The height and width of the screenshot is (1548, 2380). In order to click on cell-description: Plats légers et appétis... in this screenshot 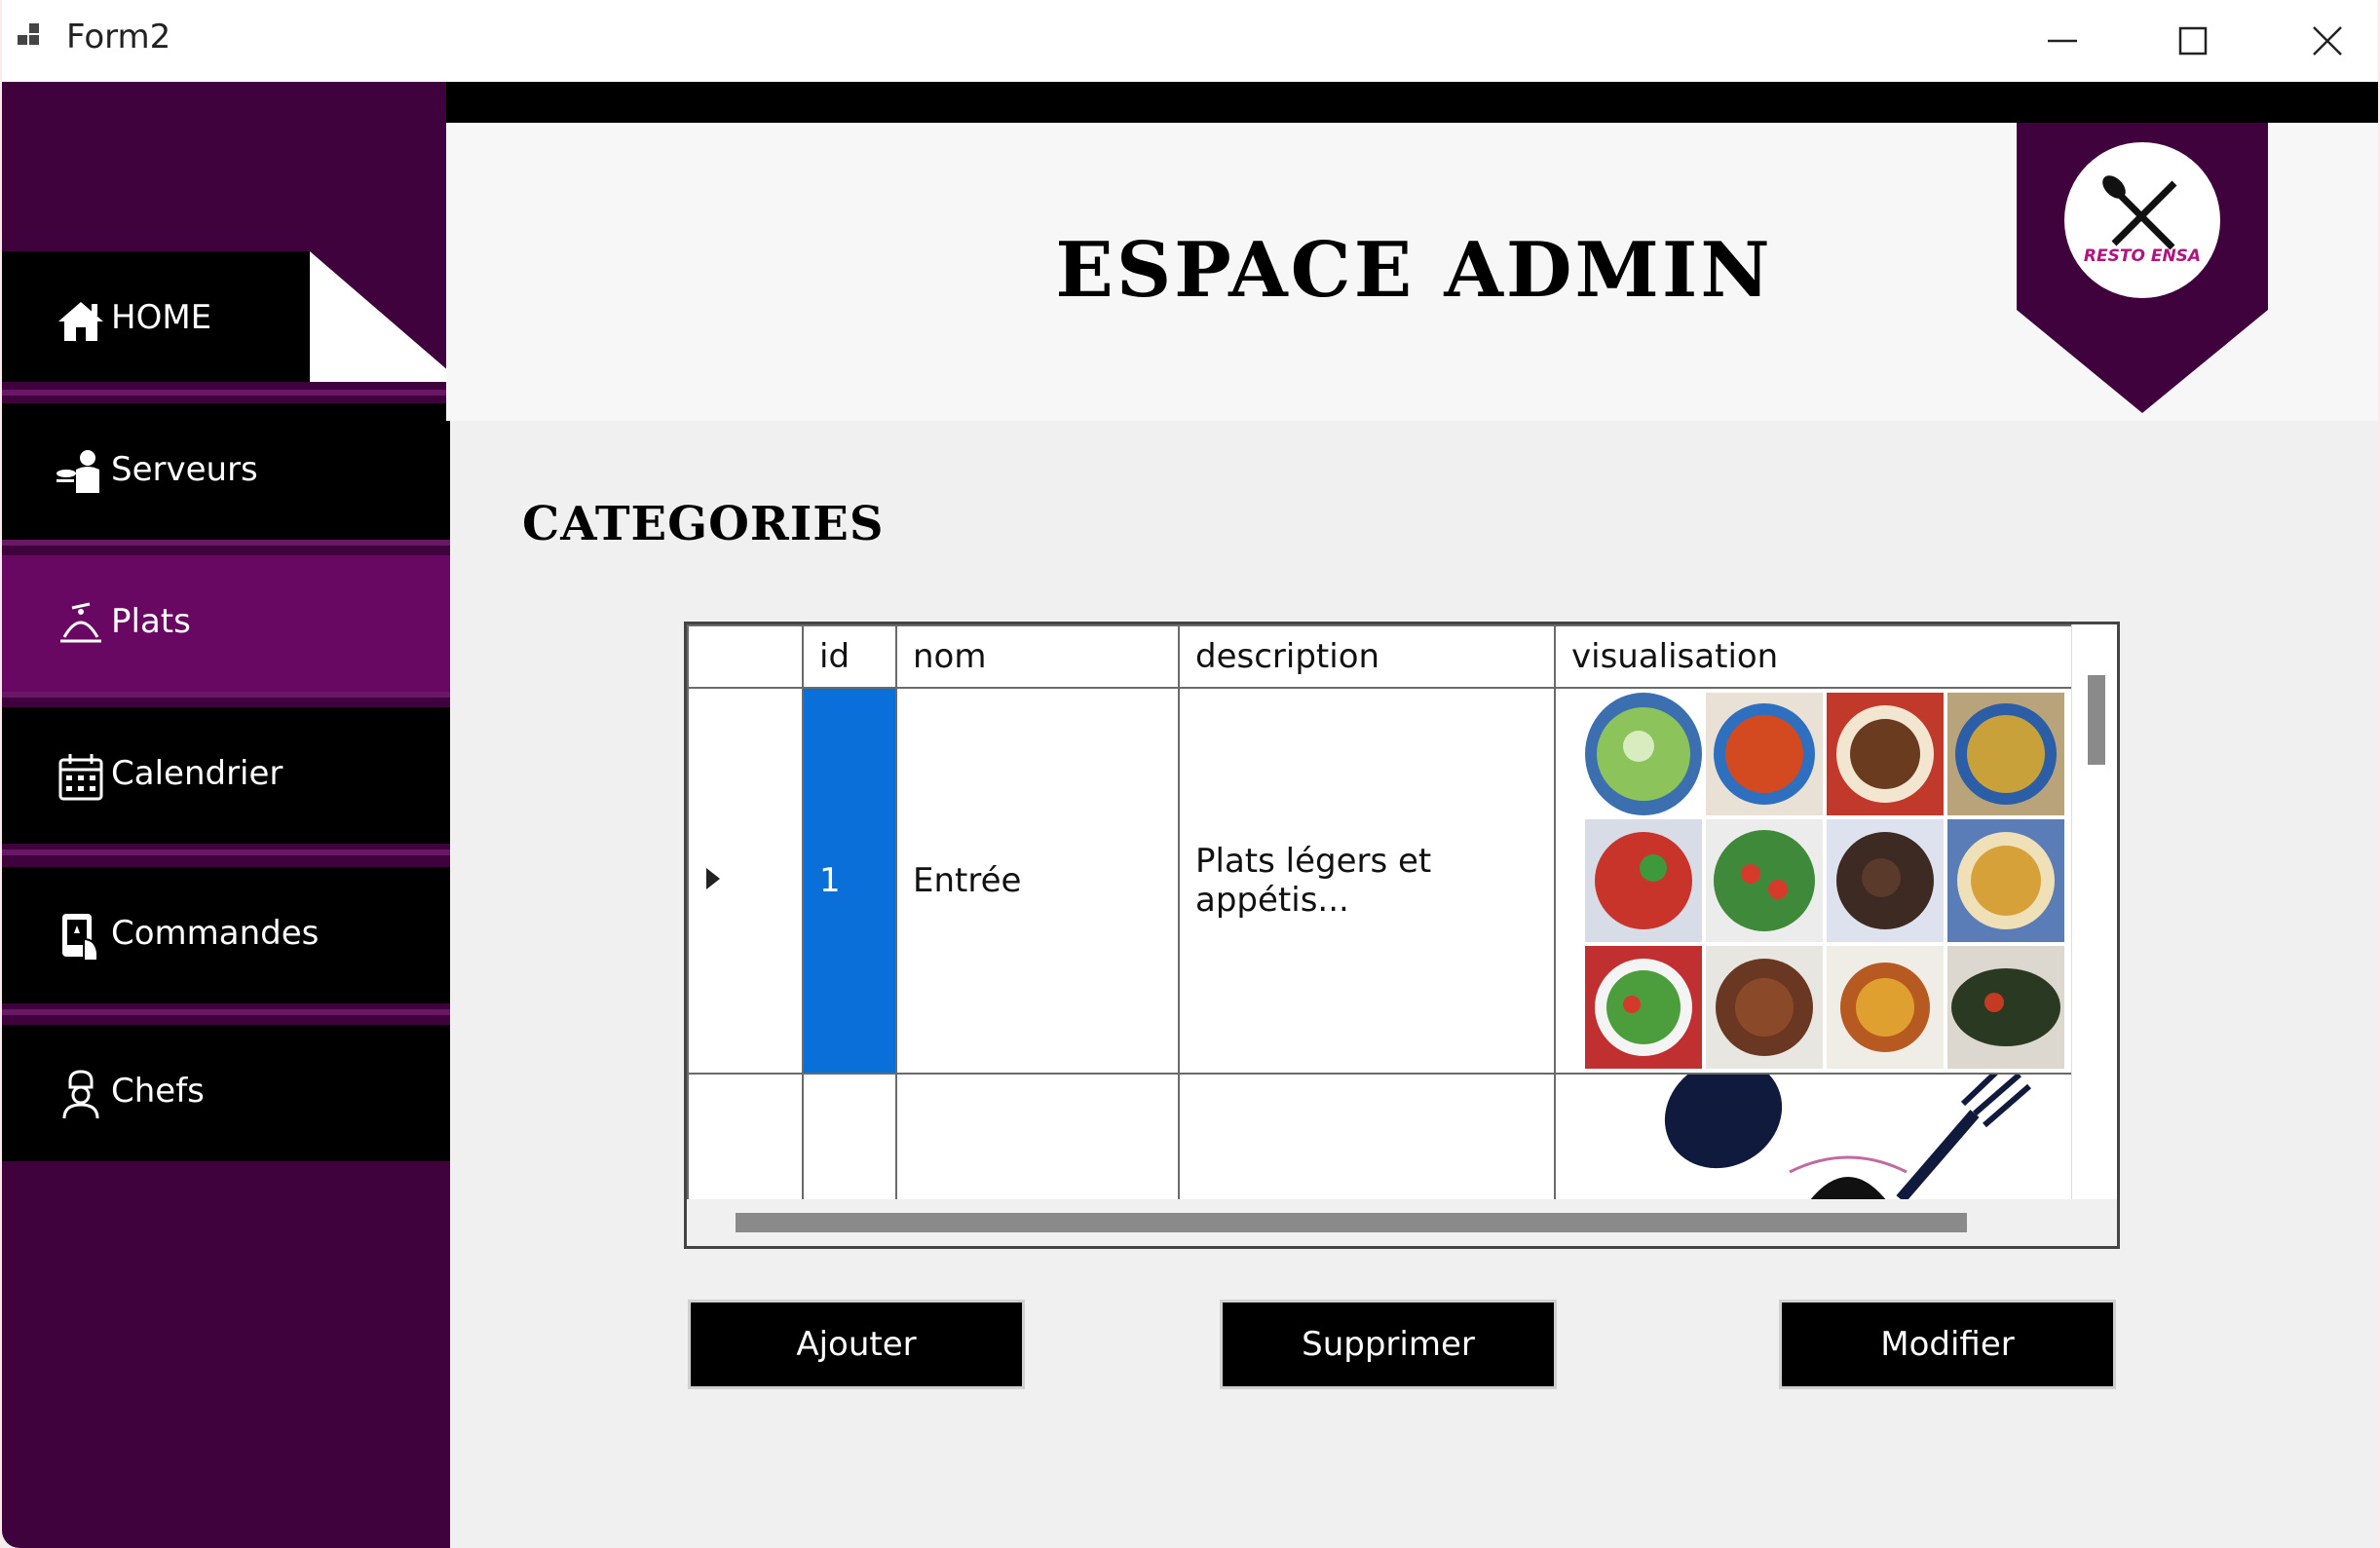, I will do `click(1367, 881)`.